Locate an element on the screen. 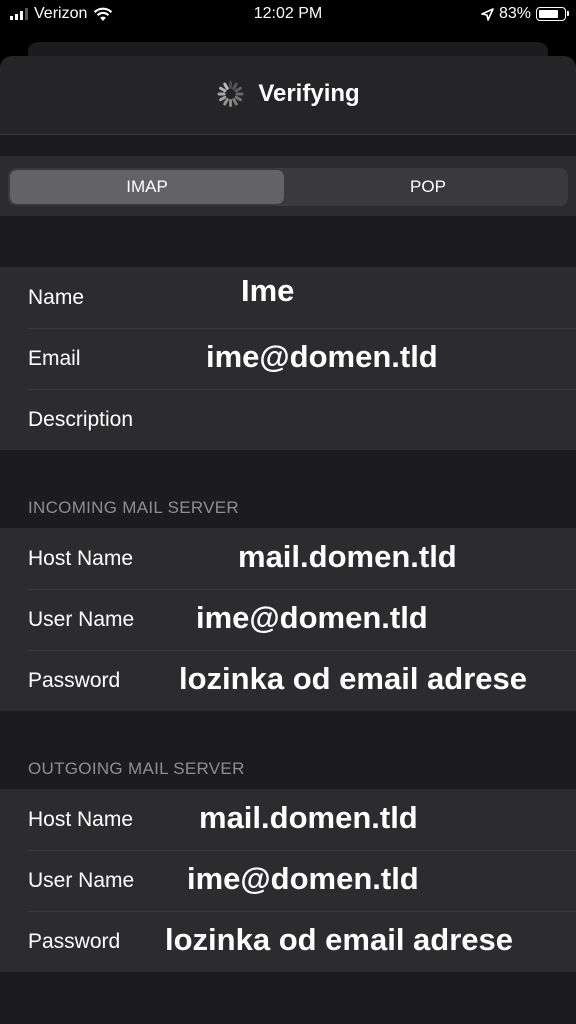 This screenshot has width=576, height=1024. name-label: Name is located at coordinates (56, 297).